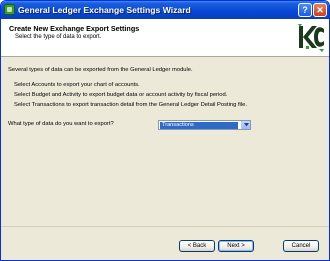 The height and width of the screenshot is (261, 330). What do you see at coordinates (61, 124) in the screenshot?
I see `data-type-label: What type of data do you want to export?` at bounding box center [61, 124].